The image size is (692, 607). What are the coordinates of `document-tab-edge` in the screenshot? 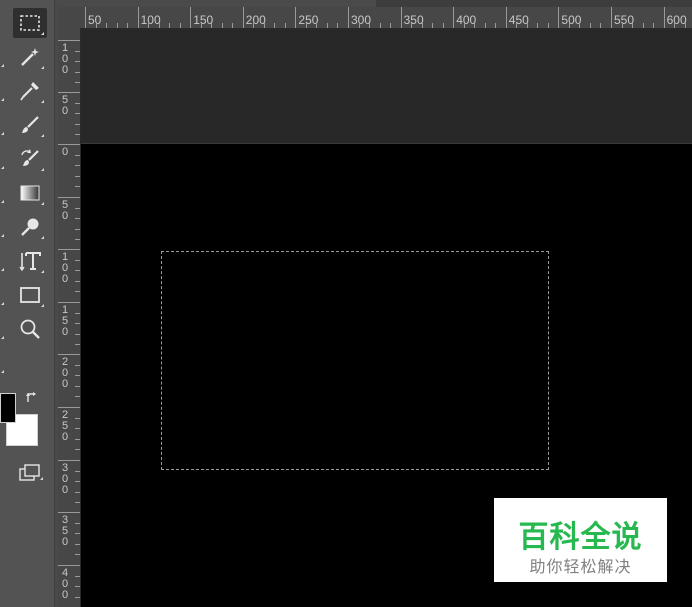 It's located at (217, 3).